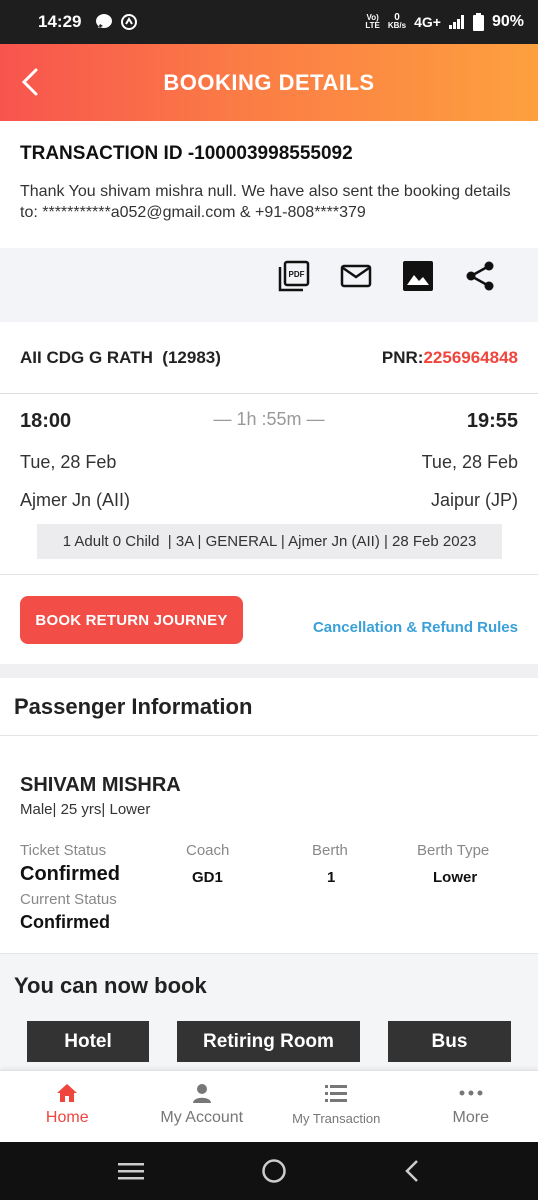 This screenshot has height=1200, width=538. What do you see at coordinates (336, 1093) in the screenshot?
I see `list-icon` at bounding box center [336, 1093].